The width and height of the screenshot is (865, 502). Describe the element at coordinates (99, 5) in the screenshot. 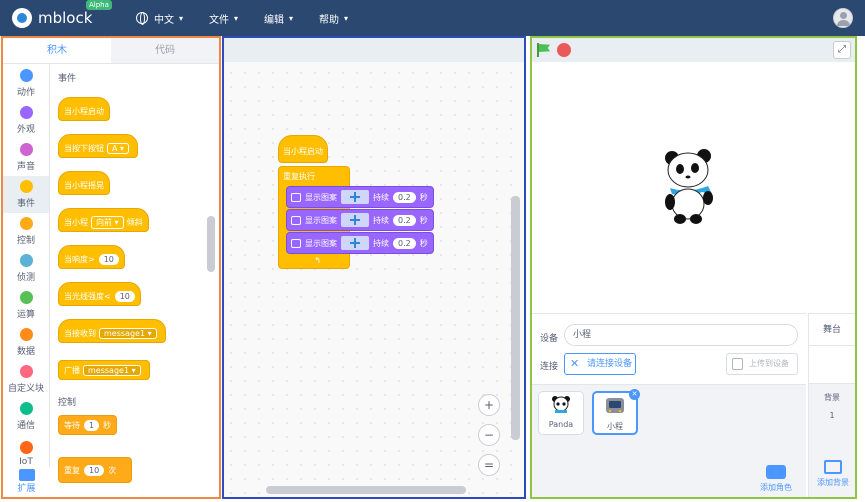

I see `alpha-badge: Alpha` at that location.